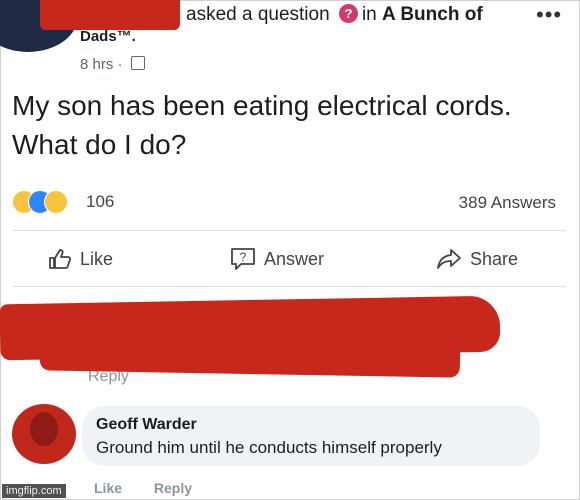 The width and height of the screenshot is (580, 500). Describe the element at coordinates (97, 258) in the screenshot. I see `like-label: Like` at that location.